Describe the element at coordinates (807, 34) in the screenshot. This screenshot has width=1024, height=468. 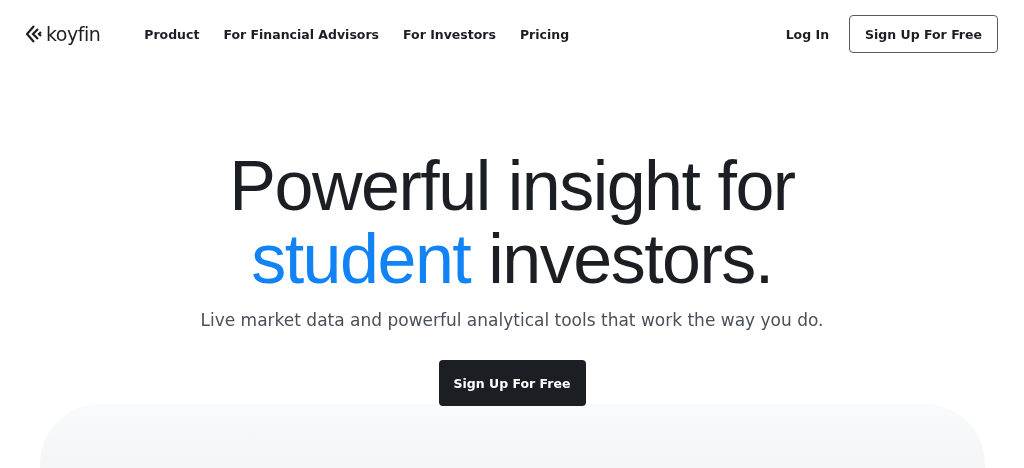
I see `login-link: Log In` at that location.